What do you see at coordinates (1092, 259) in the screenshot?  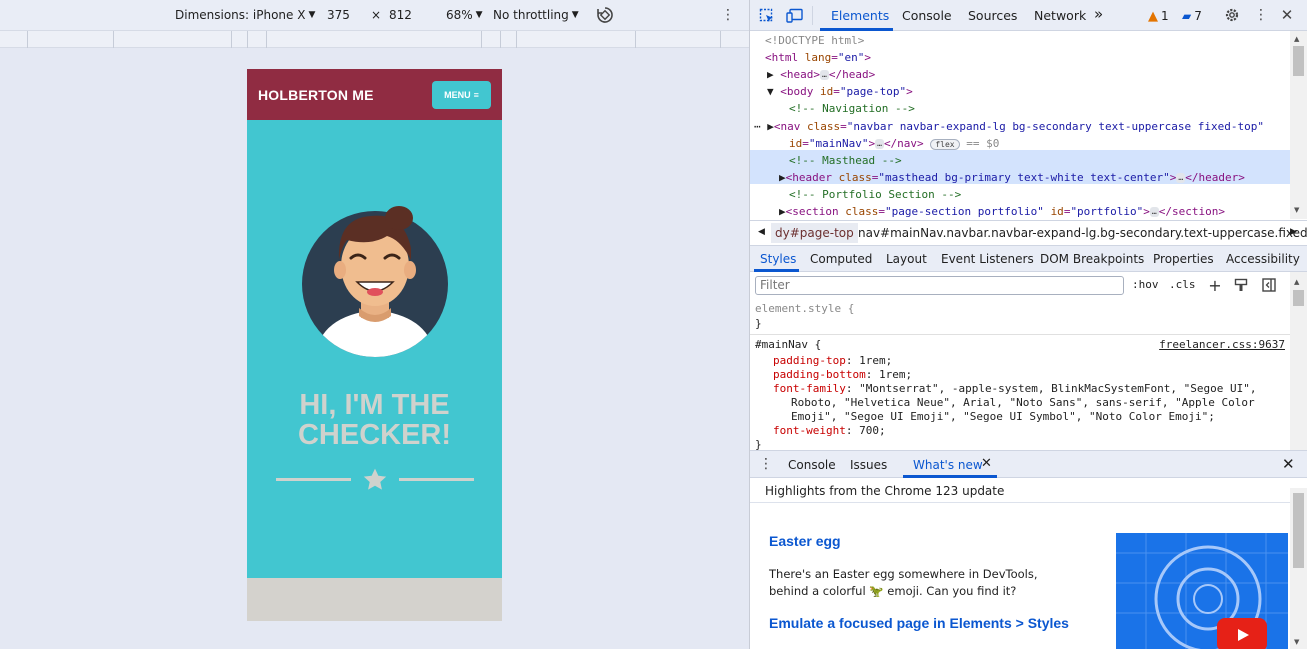 I see `tab-dom-breakpoints: DOM Breakpoints` at bounding box center [1092, 259].